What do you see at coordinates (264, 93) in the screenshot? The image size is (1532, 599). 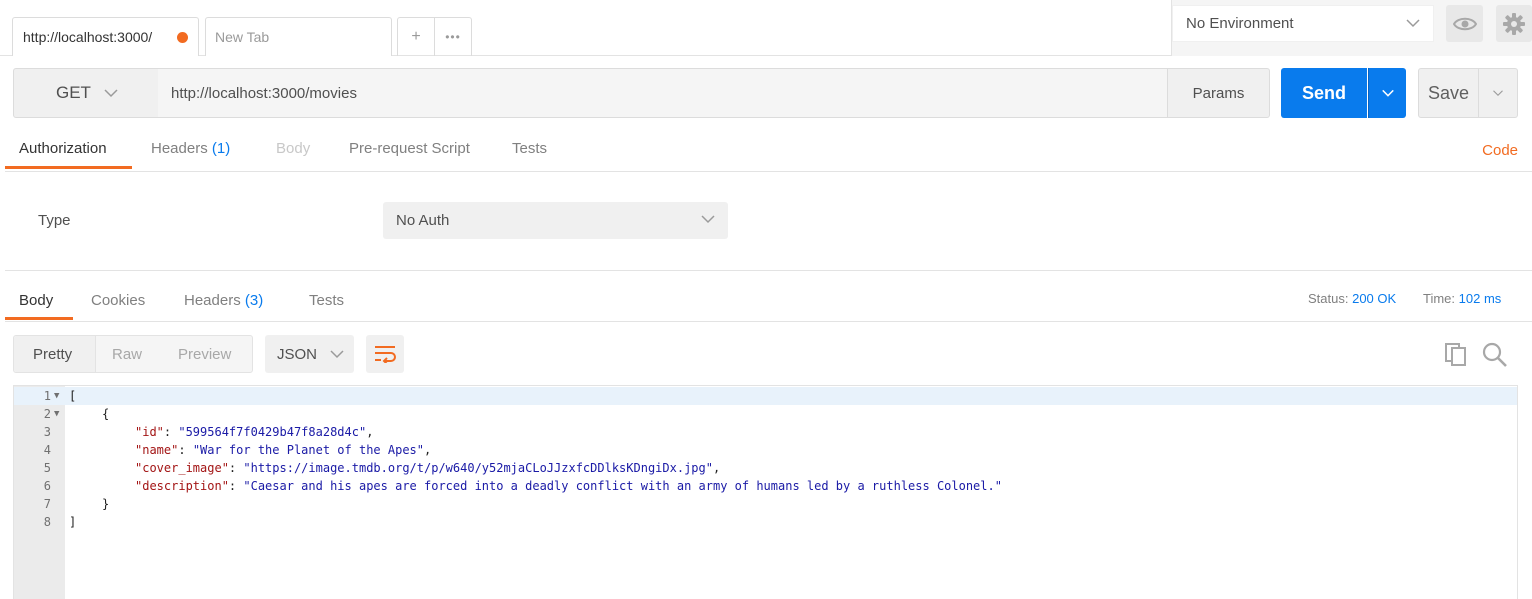 I see `url-value: http://localhost:3000/movies` at bounding box center [264, 93].